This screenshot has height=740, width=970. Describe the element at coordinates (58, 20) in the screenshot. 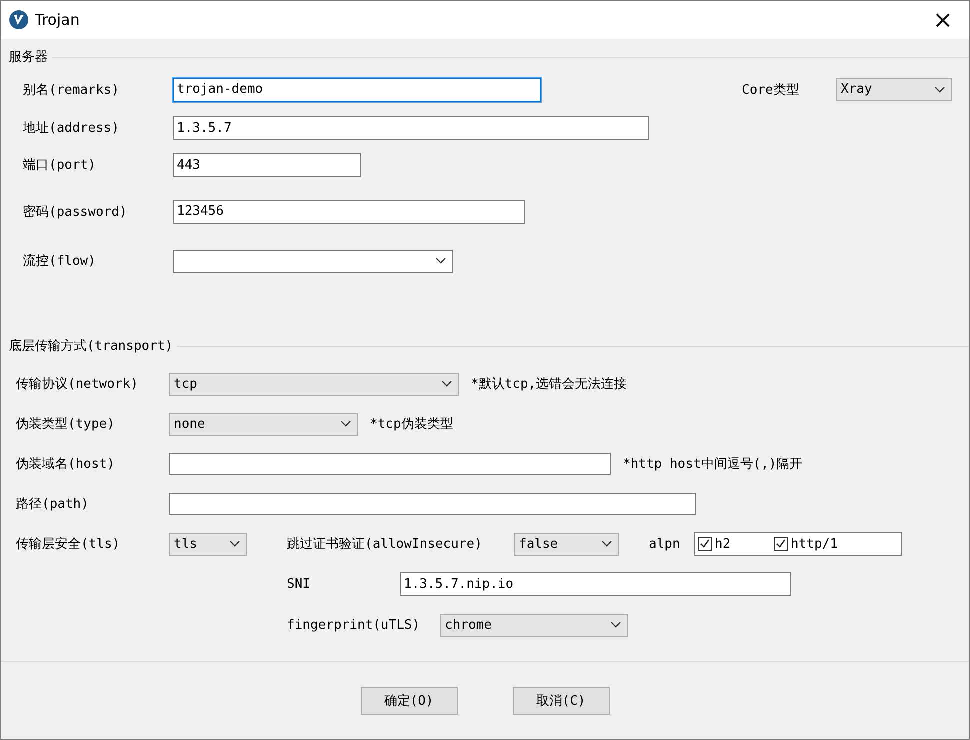

I see `window-title: Trojan` at that location.